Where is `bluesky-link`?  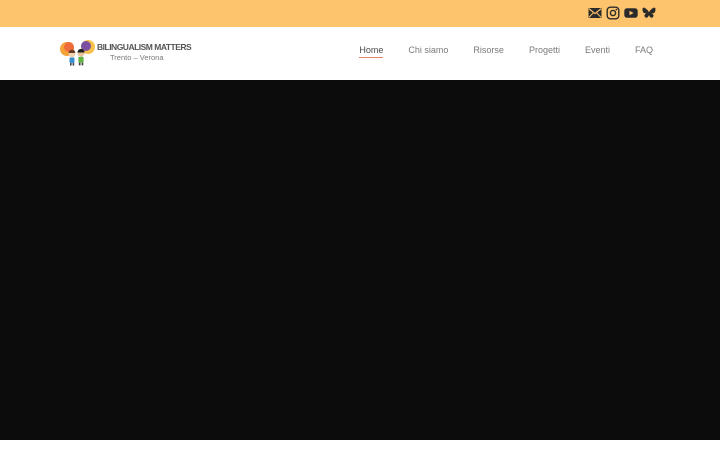
bluesky-link is located at coordinates (649, 13).